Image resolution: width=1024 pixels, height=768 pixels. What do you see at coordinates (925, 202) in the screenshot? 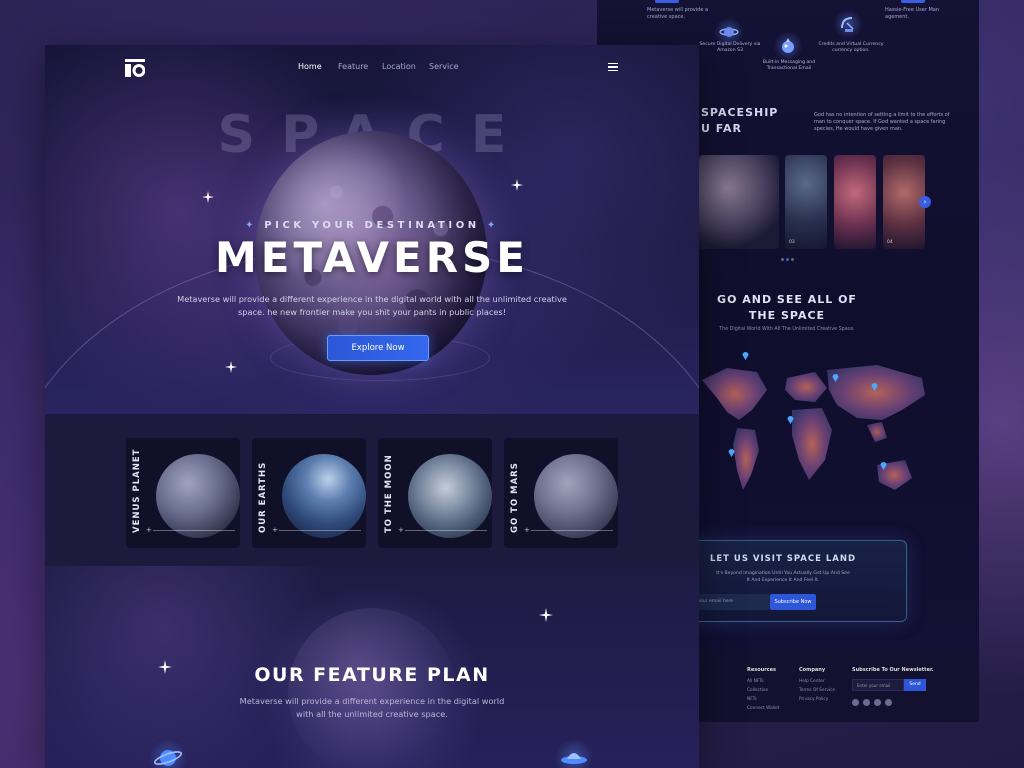
I see `carousel-next-button: ›` at bounding box center [925, 202].